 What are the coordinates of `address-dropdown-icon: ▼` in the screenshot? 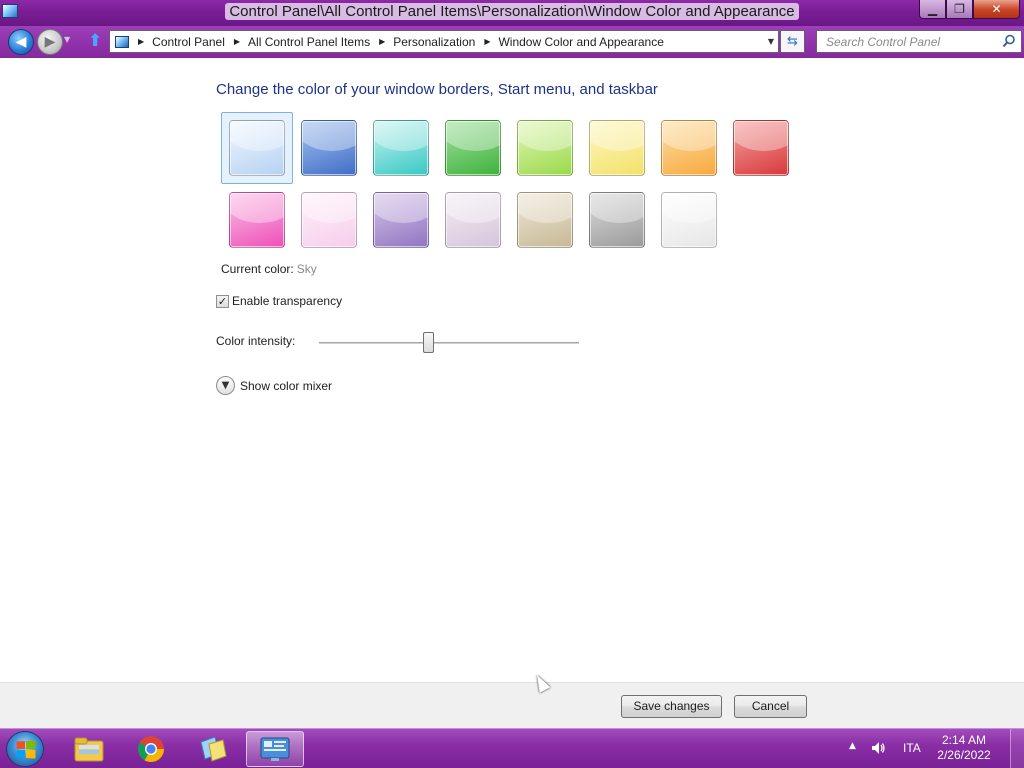 It's located at (771, 41).